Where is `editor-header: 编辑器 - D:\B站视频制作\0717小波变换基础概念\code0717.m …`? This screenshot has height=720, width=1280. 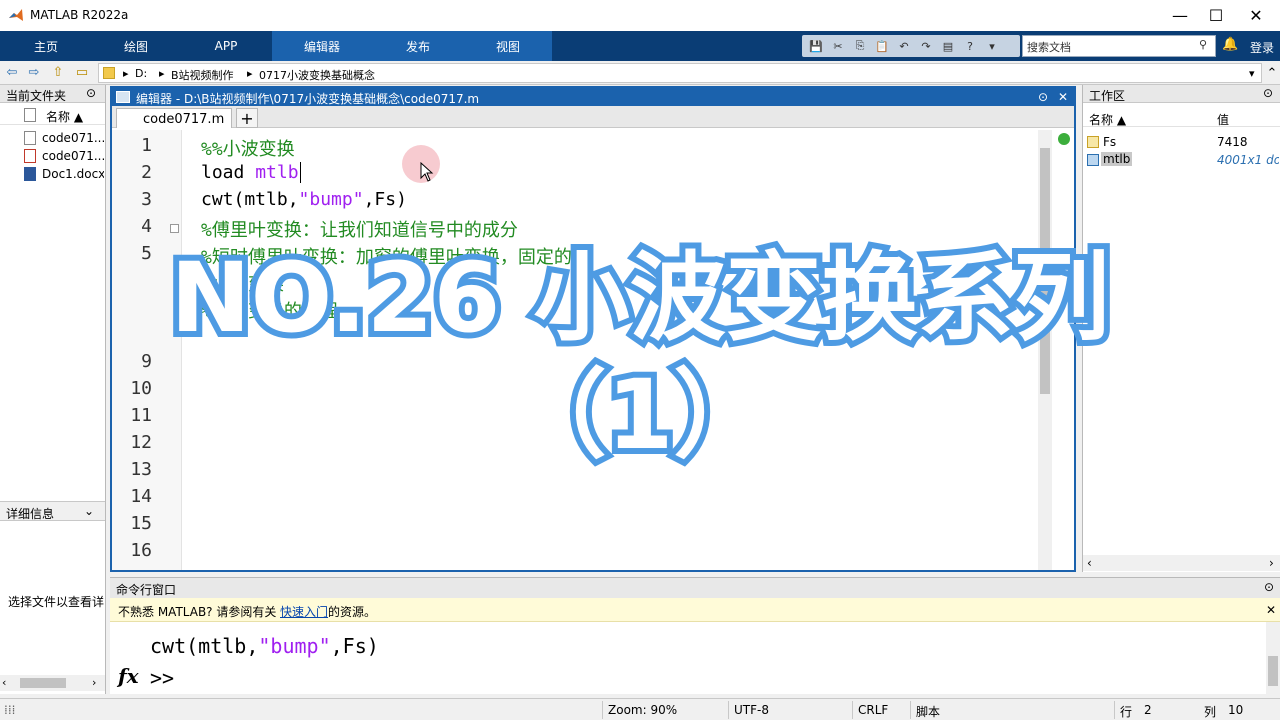
editor-header: 编辑器 - D:\B站视频制作\0717小波变换基础概念\code0717.m … is located at coordinates (593, 97).